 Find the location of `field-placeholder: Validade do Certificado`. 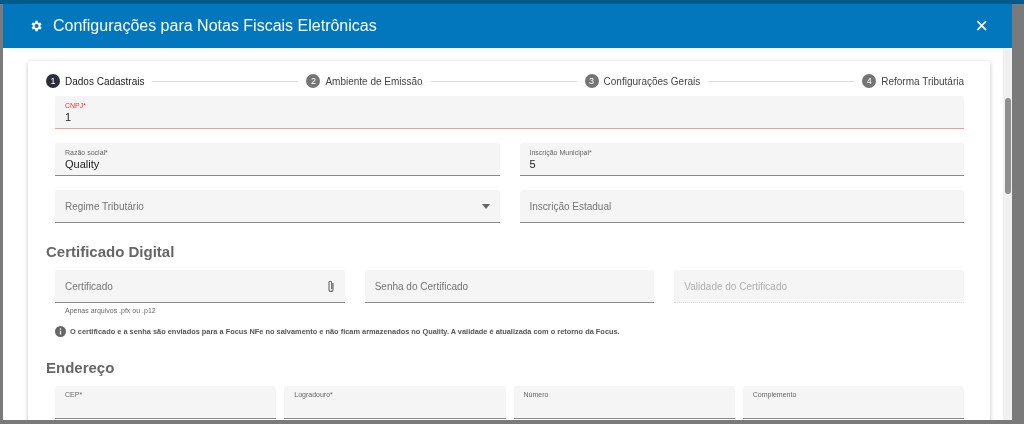

field-placeholder: Validade do Certificado is located at coordinates (735, 286).